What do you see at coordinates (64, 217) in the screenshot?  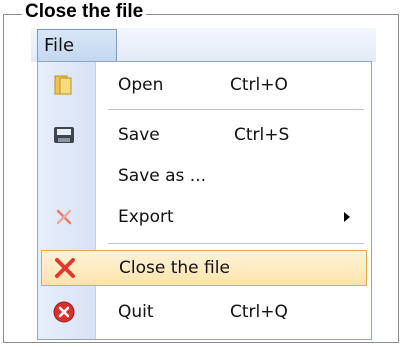 I see `export-icon` at bounding box center [64, 217].